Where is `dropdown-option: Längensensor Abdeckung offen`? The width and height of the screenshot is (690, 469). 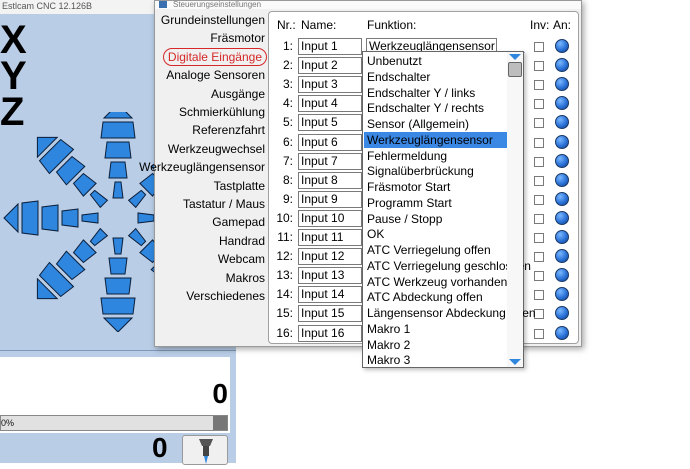 dropdown-option: Längensensor Abdeckung offen is located at coordinates (450, 313).